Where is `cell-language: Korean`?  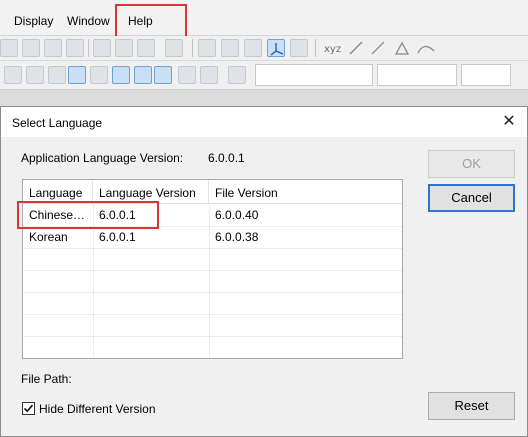
cell-language: Korean is located at coordinates (48, 237).